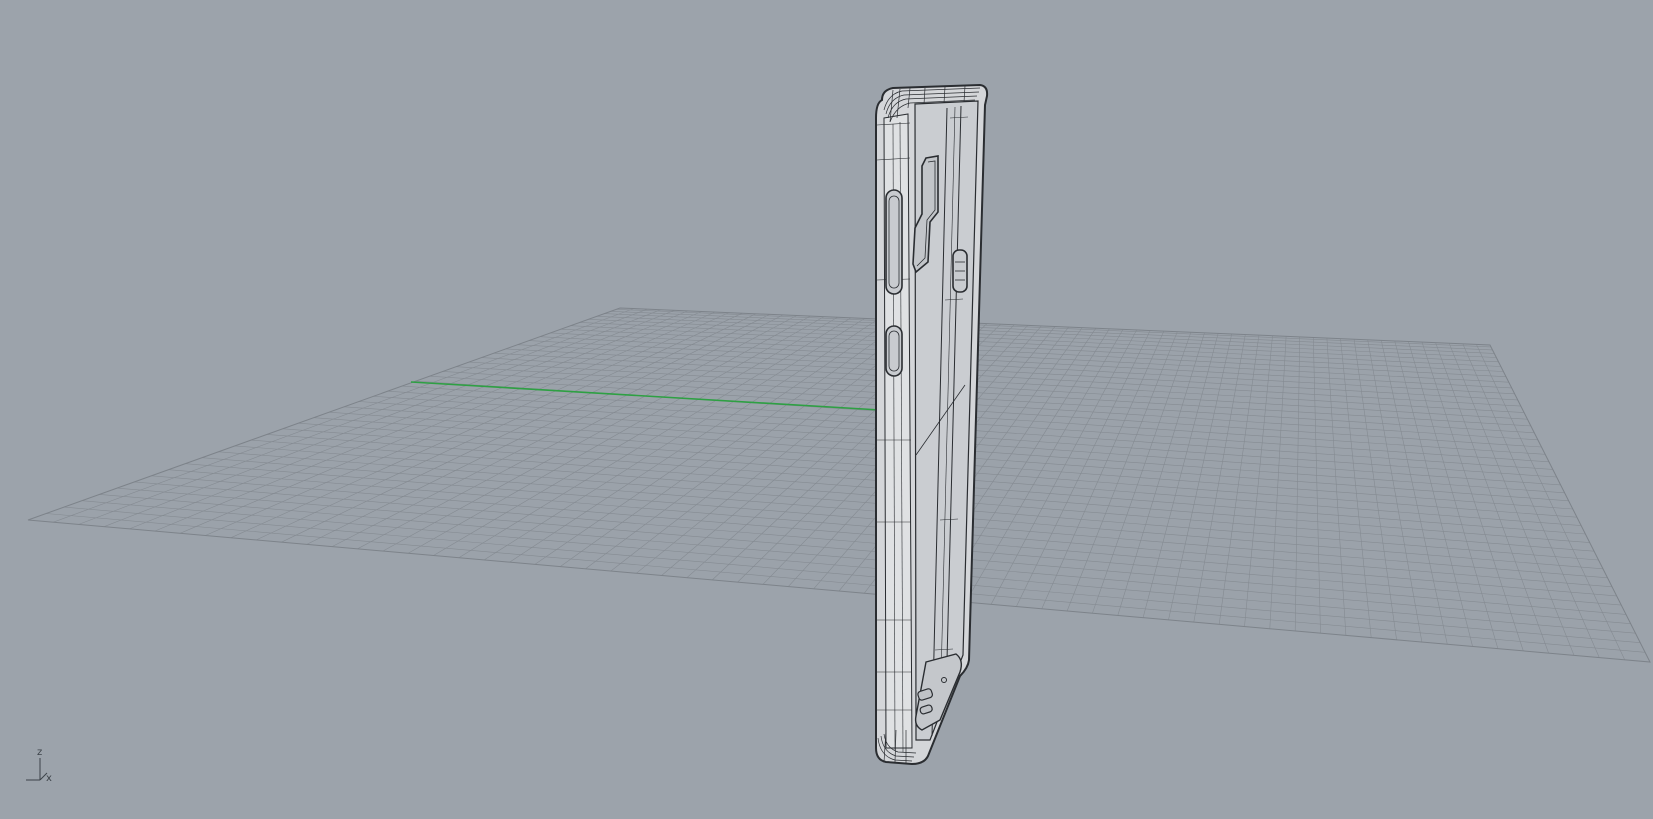 This screenshot has height=819, width=1653. I want to click on axis-indicator: z x, so click(39, 765).